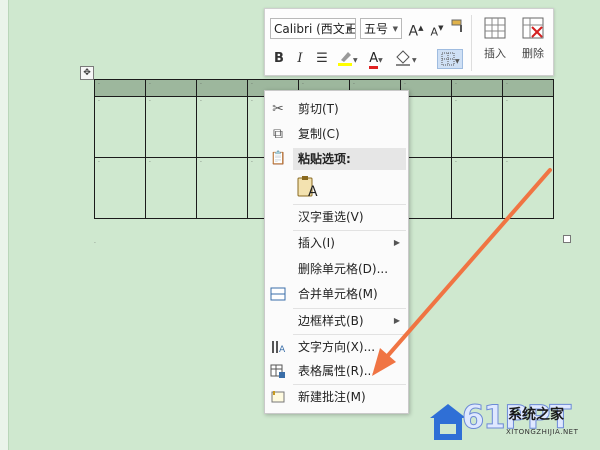 Image resolution: width=600 pixels, height=450 pixels. Describe the element at coordinates (95, 243) in the screenshot. I see `paragraph-mark: ·` at that location.